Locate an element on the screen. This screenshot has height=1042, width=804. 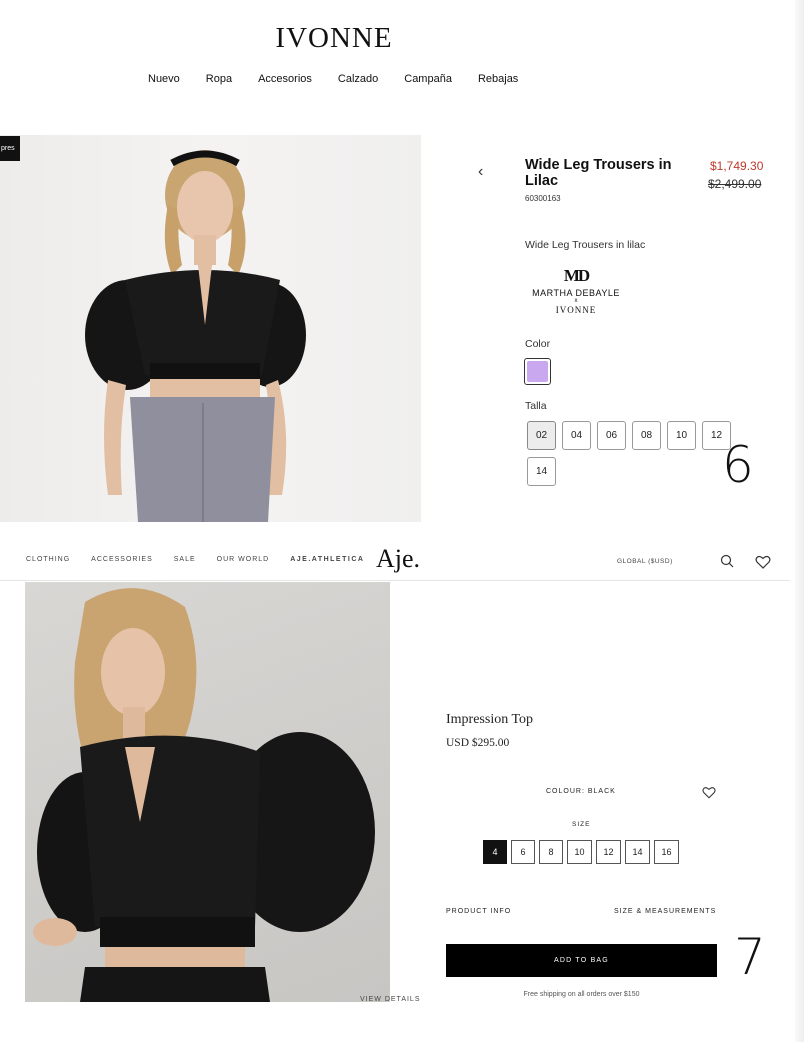
sale-price: $1,749.30 is located at coordinates (737, 166).